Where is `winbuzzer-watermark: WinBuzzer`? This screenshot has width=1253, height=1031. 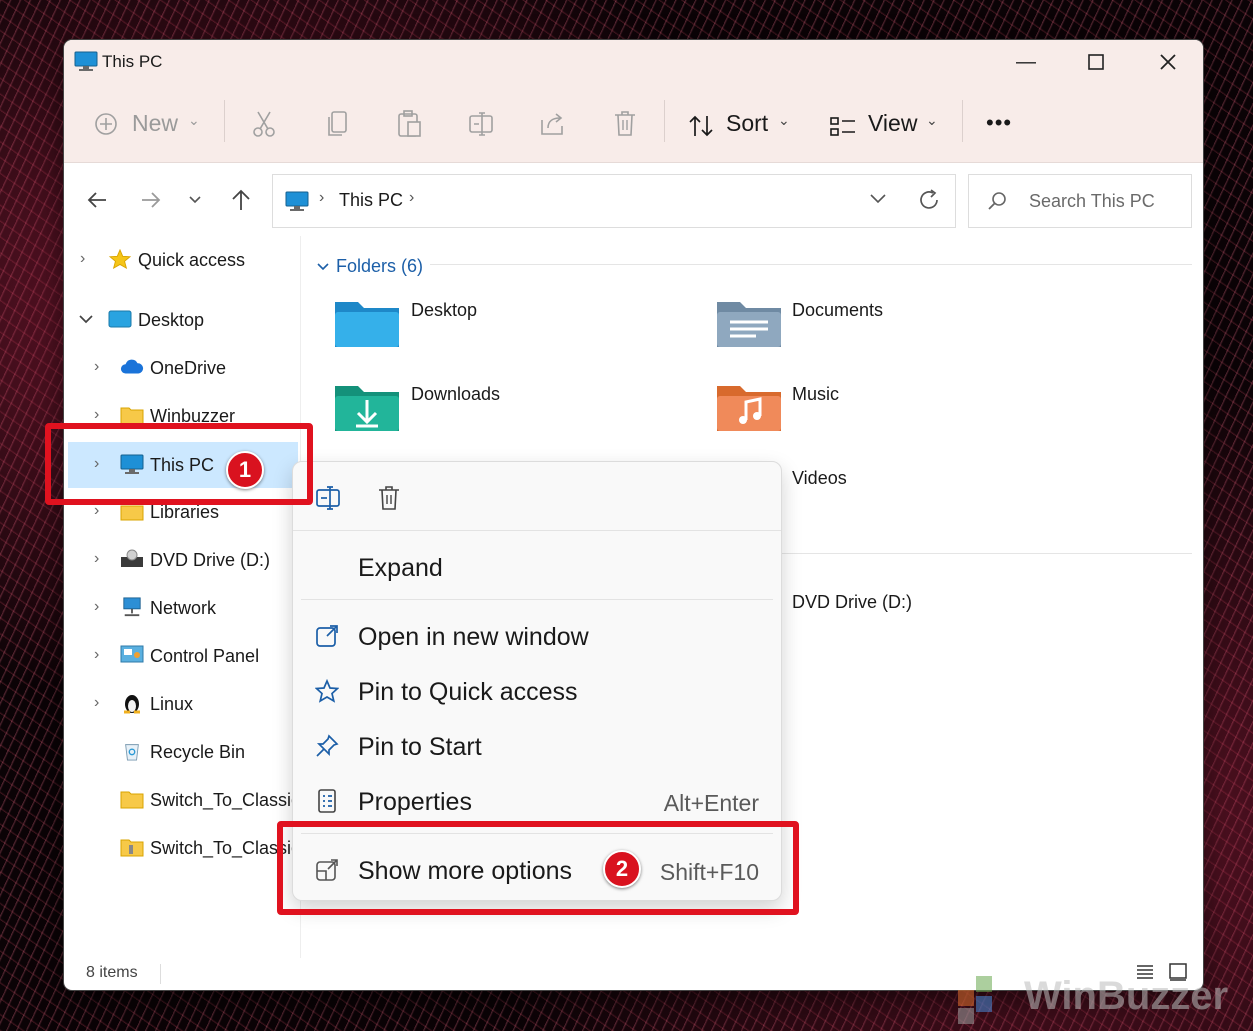 winbuzzer-watermark: WinBuzzer is located at coordinates (1100, 998).